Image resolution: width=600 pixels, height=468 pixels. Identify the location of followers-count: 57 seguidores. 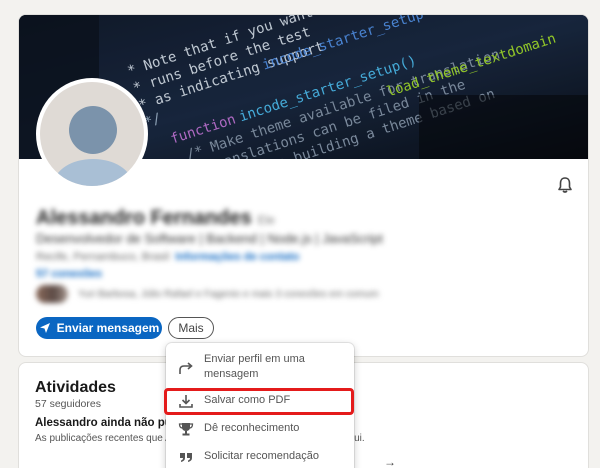
(68, 404).